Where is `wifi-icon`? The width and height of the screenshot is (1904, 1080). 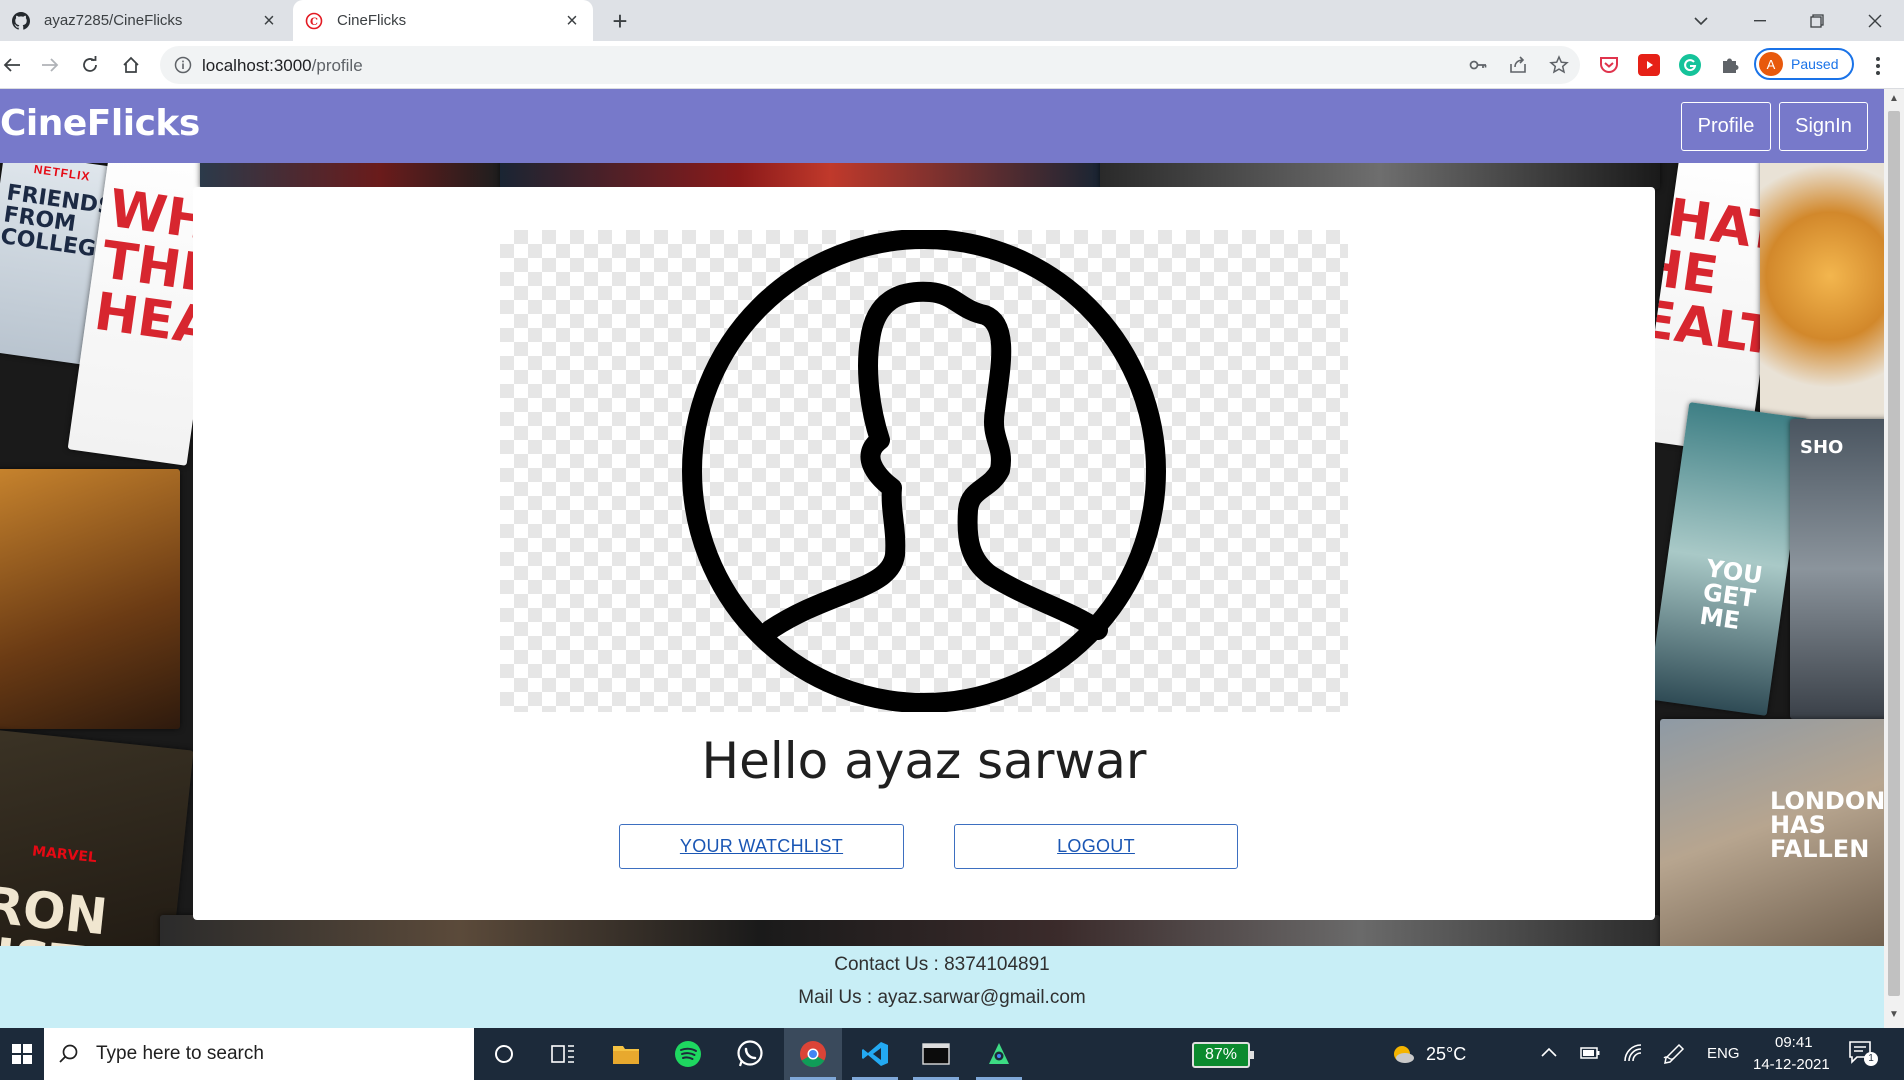
wifi-icon is located at coordinates (1633, 1053).